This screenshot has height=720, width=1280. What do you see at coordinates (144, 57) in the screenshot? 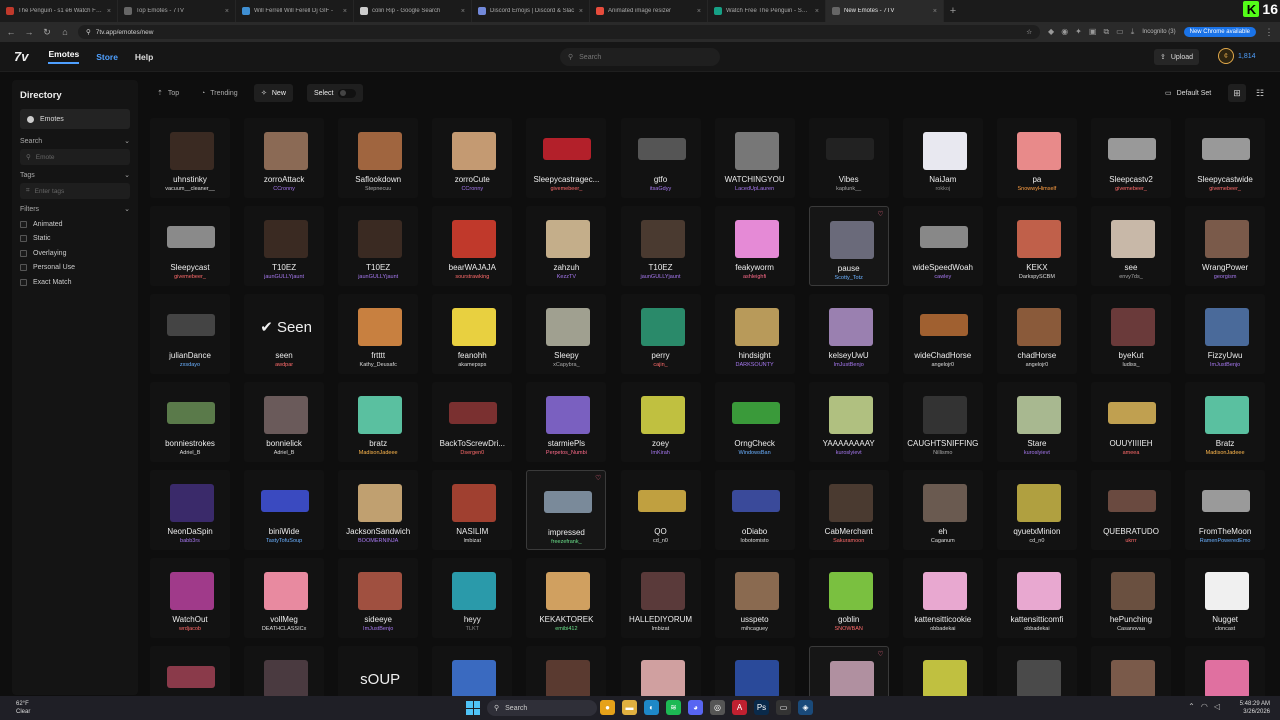
I see `nav-help: Help` at bounding box center [144, 57].